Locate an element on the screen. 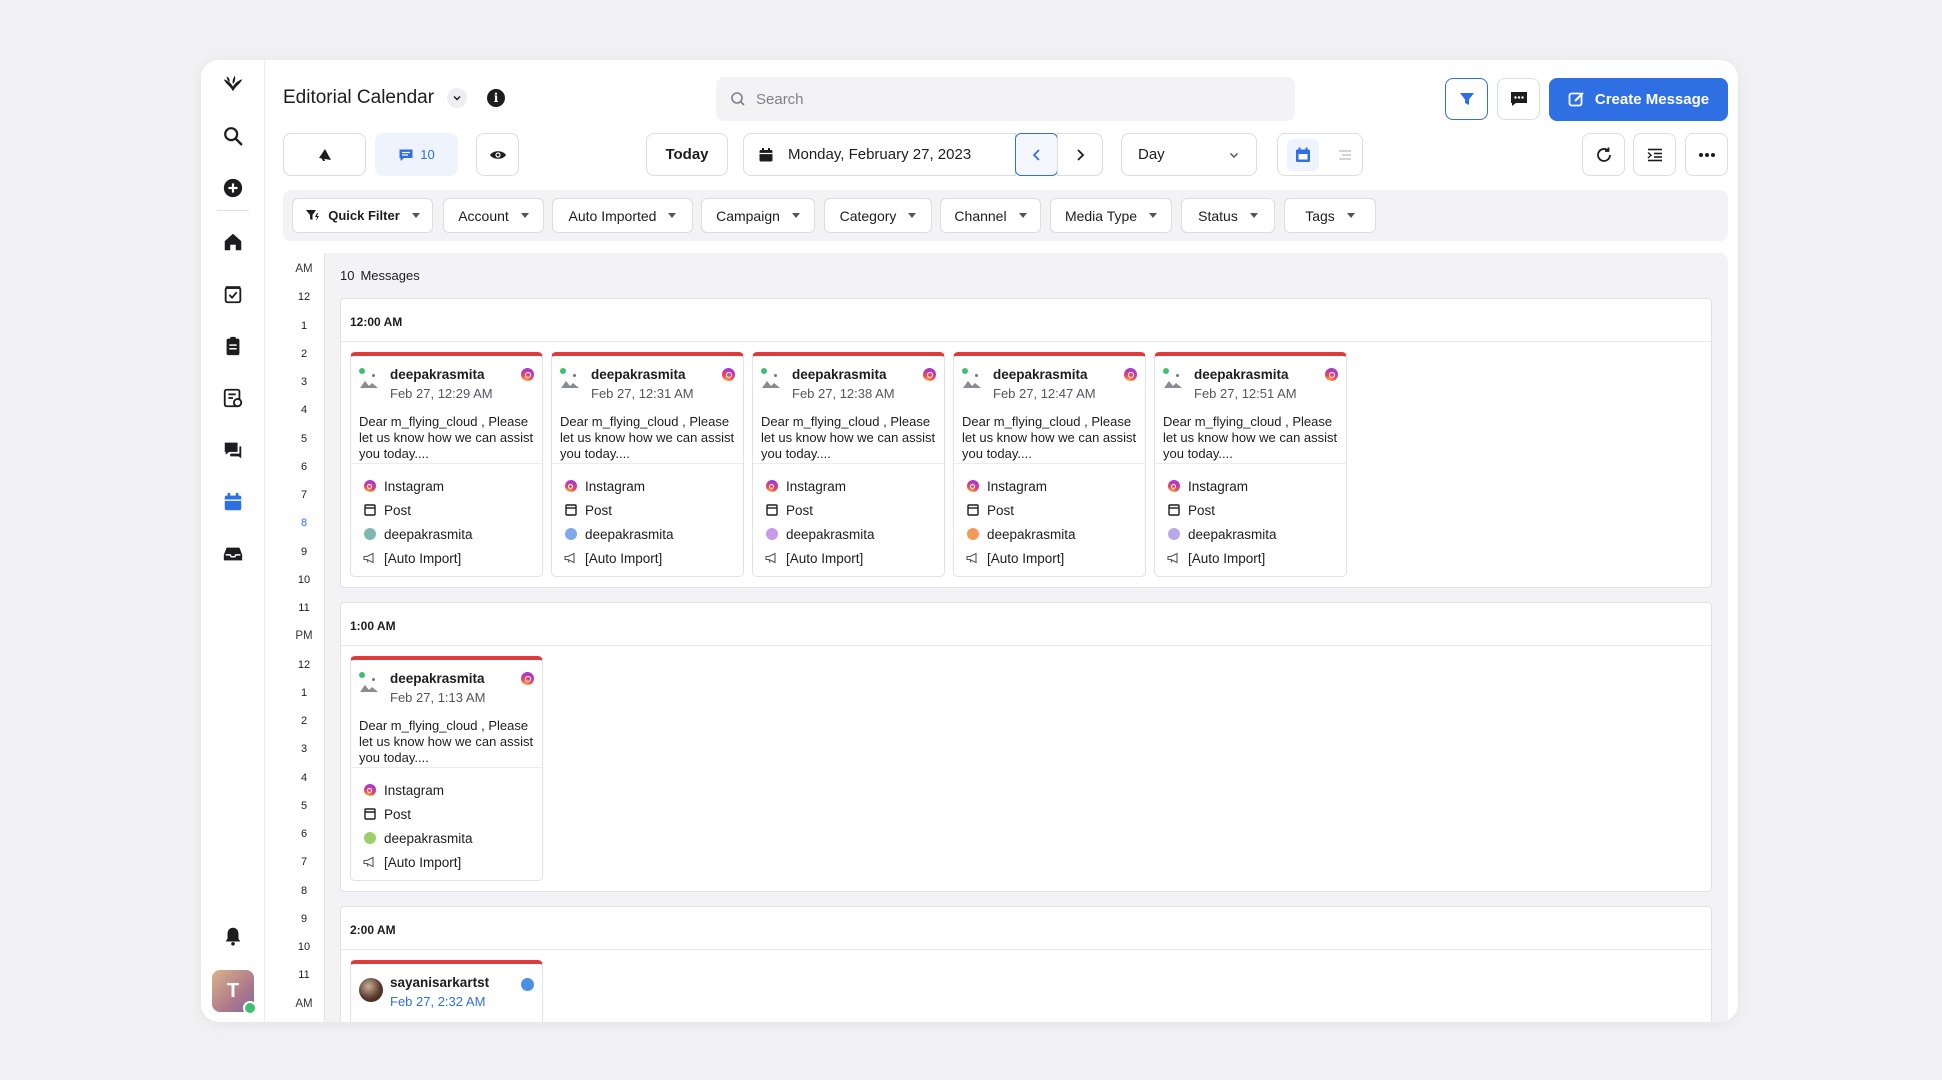 The height and width of the screenshot is (1080, 1942). status-filter: Status is located at coordinates (1228, 215).